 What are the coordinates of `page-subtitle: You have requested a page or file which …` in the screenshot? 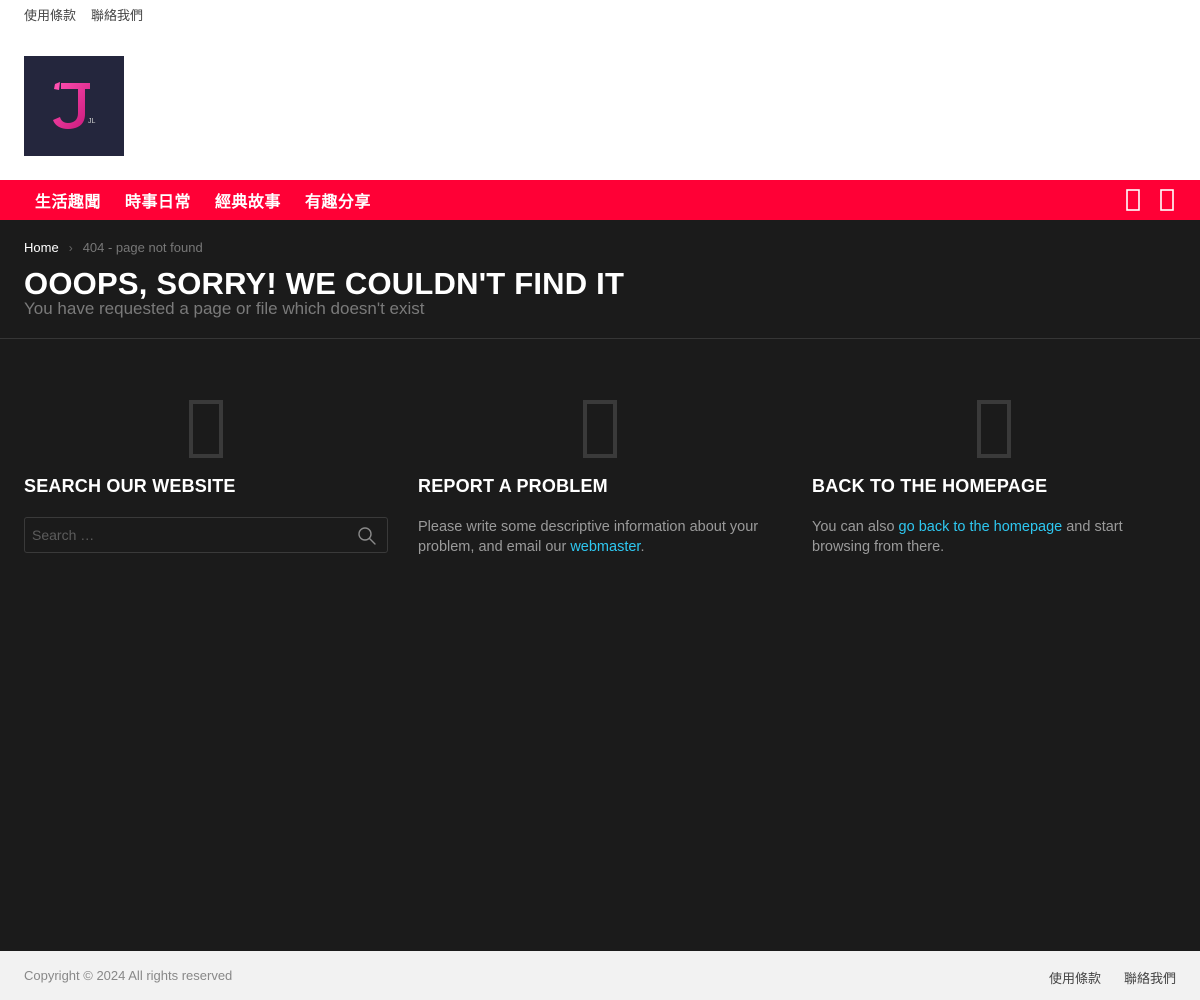 It's located at (224, 308).